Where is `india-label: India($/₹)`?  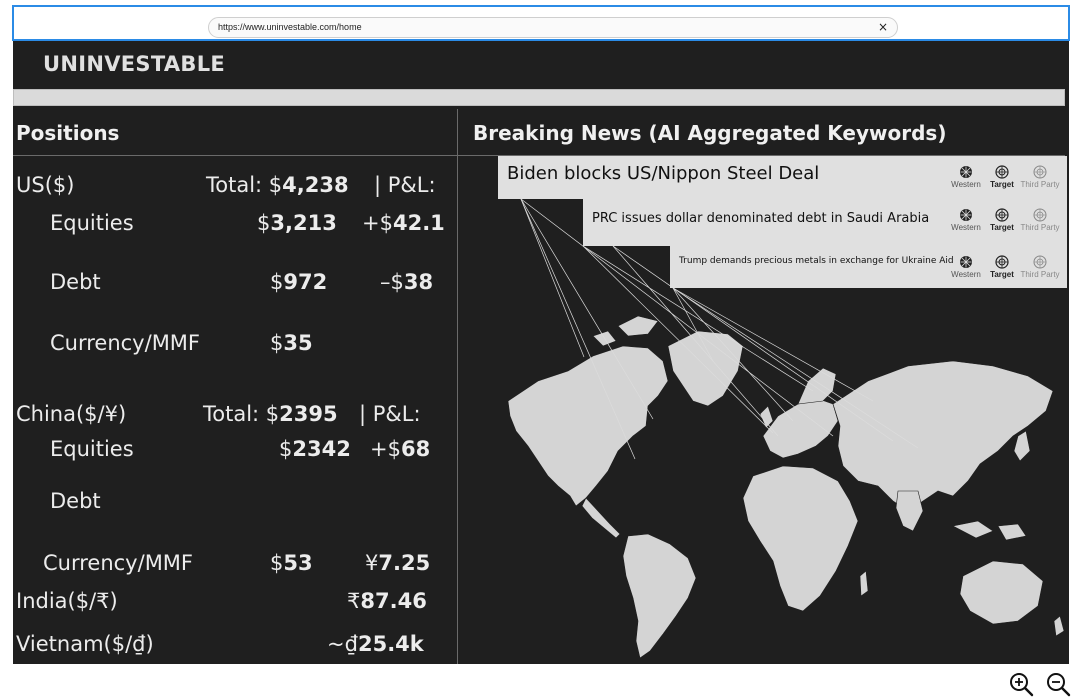 india-label: India($/₹) is located at coordinates (67, 601).